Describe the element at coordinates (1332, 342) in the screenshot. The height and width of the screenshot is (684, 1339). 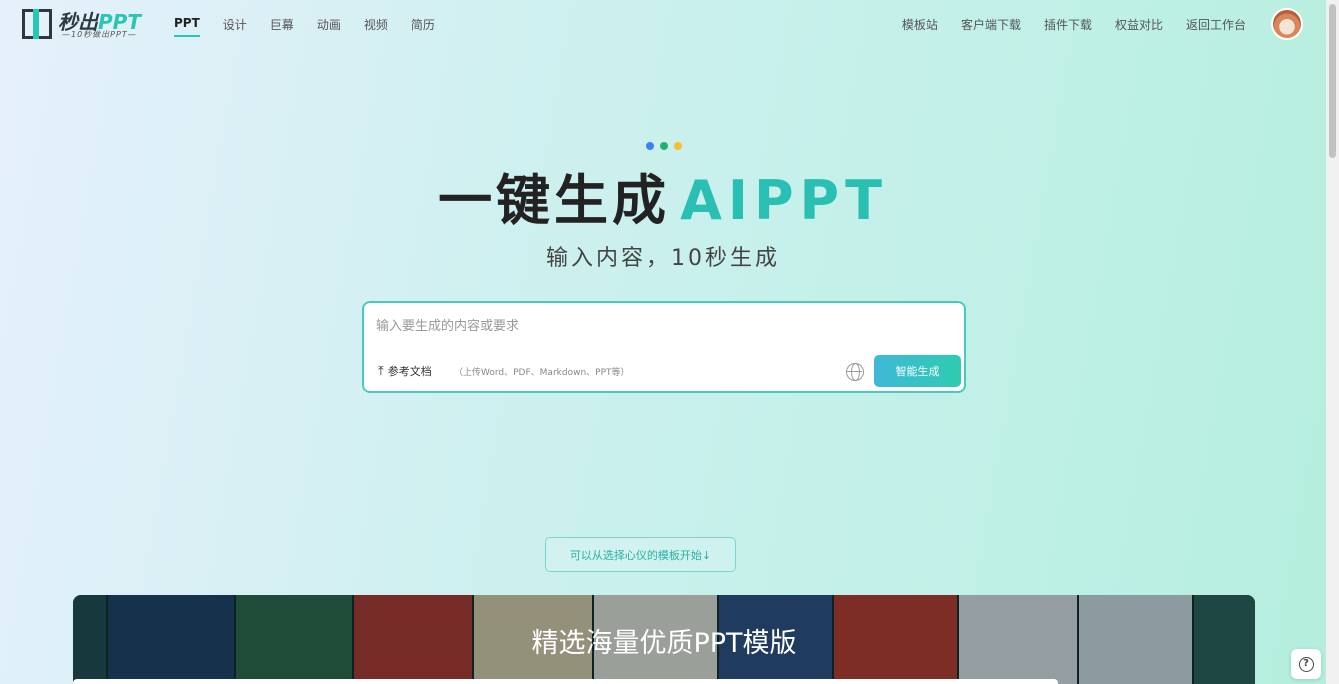
I see `page-scrollbar` at that location.